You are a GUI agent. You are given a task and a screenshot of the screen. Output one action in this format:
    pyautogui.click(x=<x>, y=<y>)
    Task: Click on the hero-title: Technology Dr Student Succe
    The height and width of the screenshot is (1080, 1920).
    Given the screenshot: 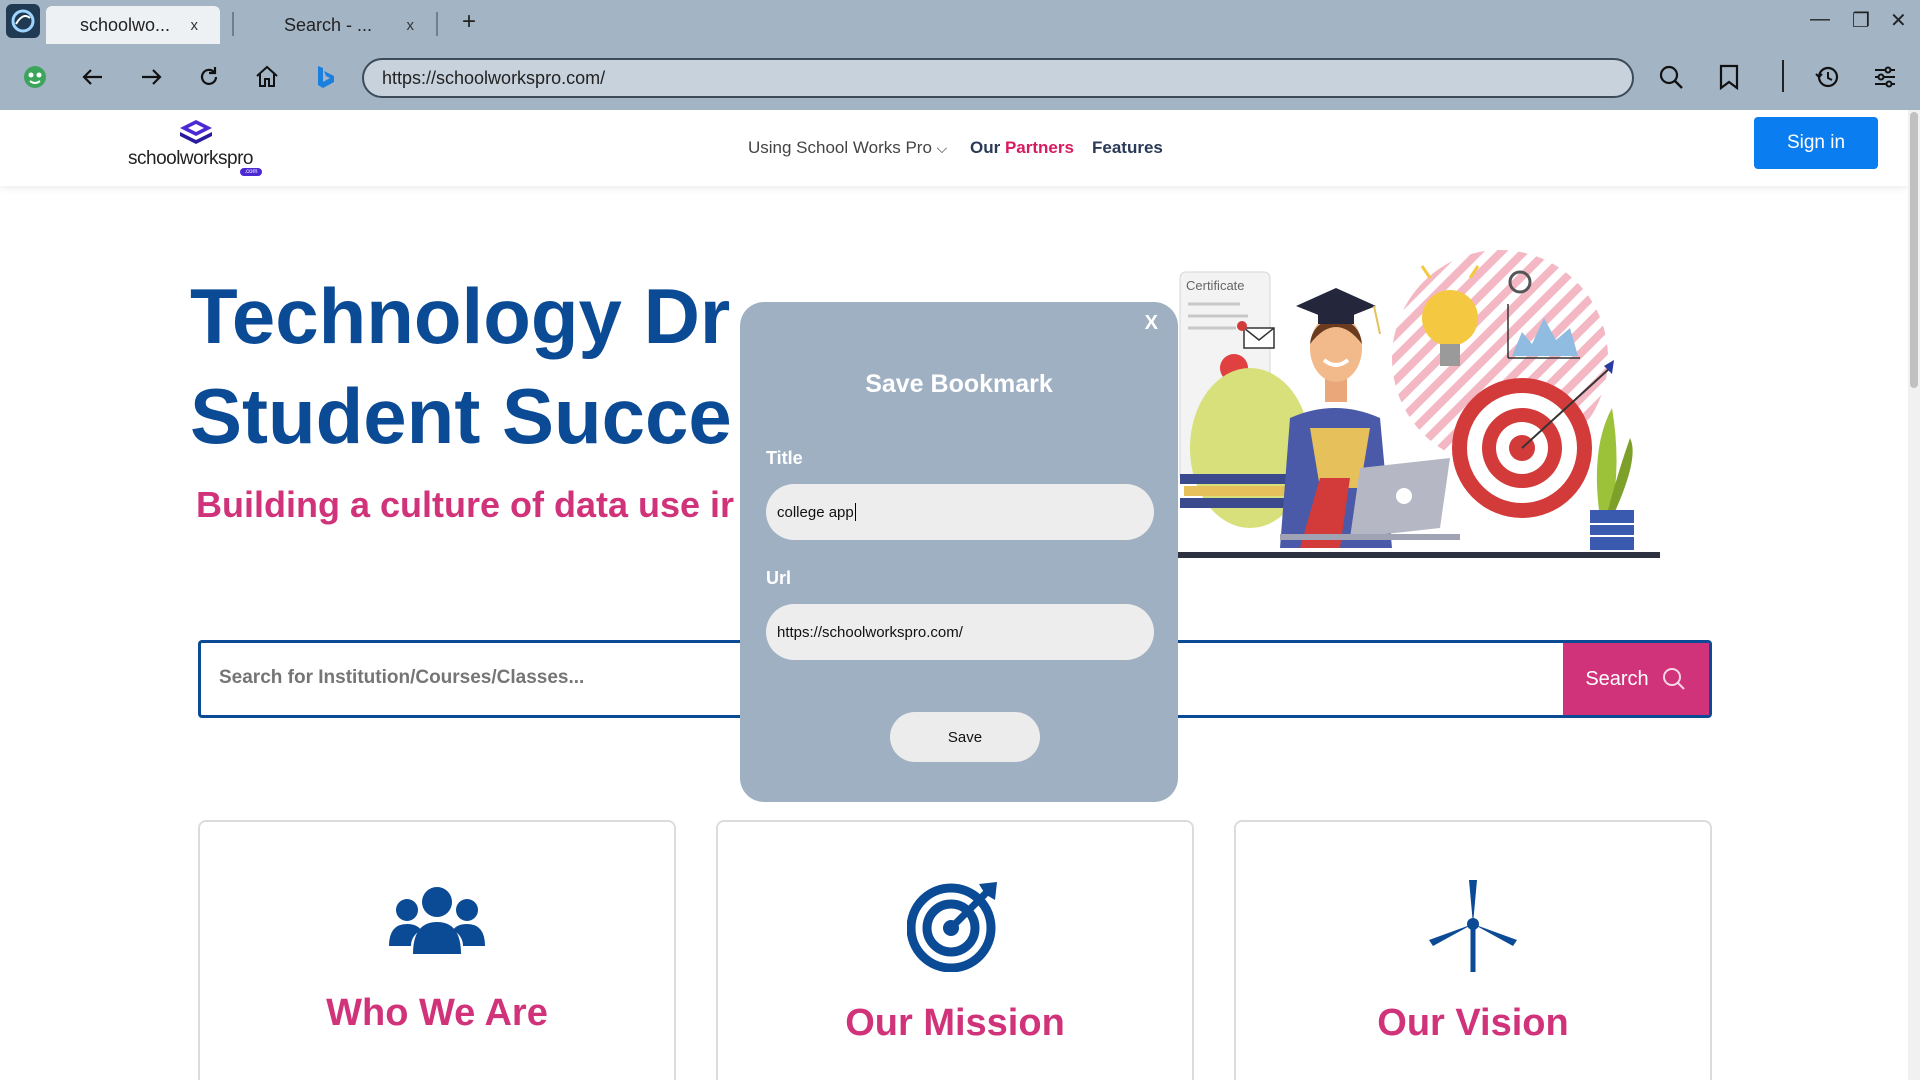 What is the action you would take?
    pyautogui.click(x=470, y=366)
    